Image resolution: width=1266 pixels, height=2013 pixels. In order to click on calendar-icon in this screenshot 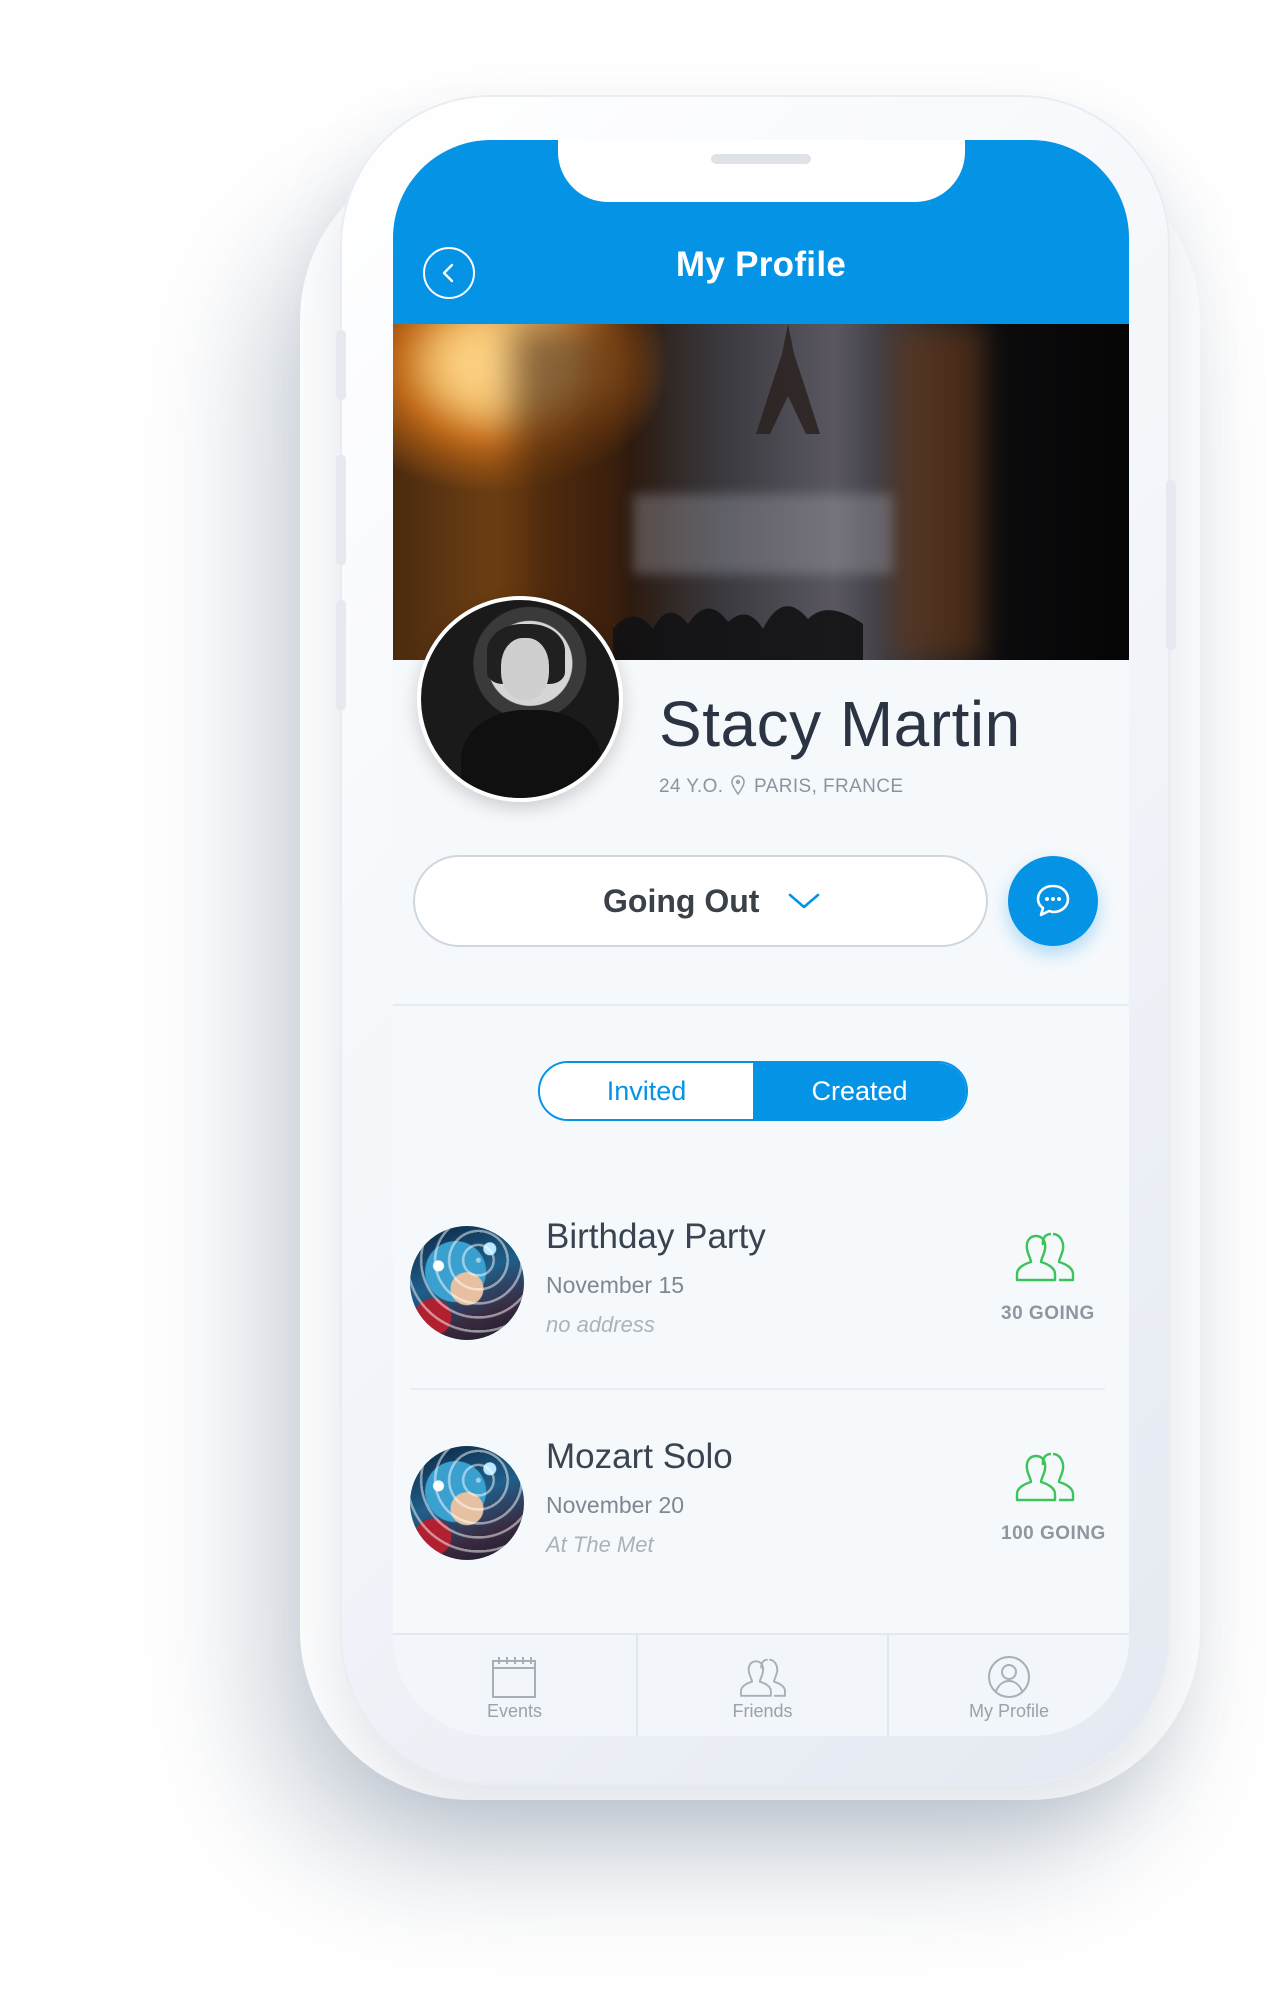, I will do `click(514, 1677)`.